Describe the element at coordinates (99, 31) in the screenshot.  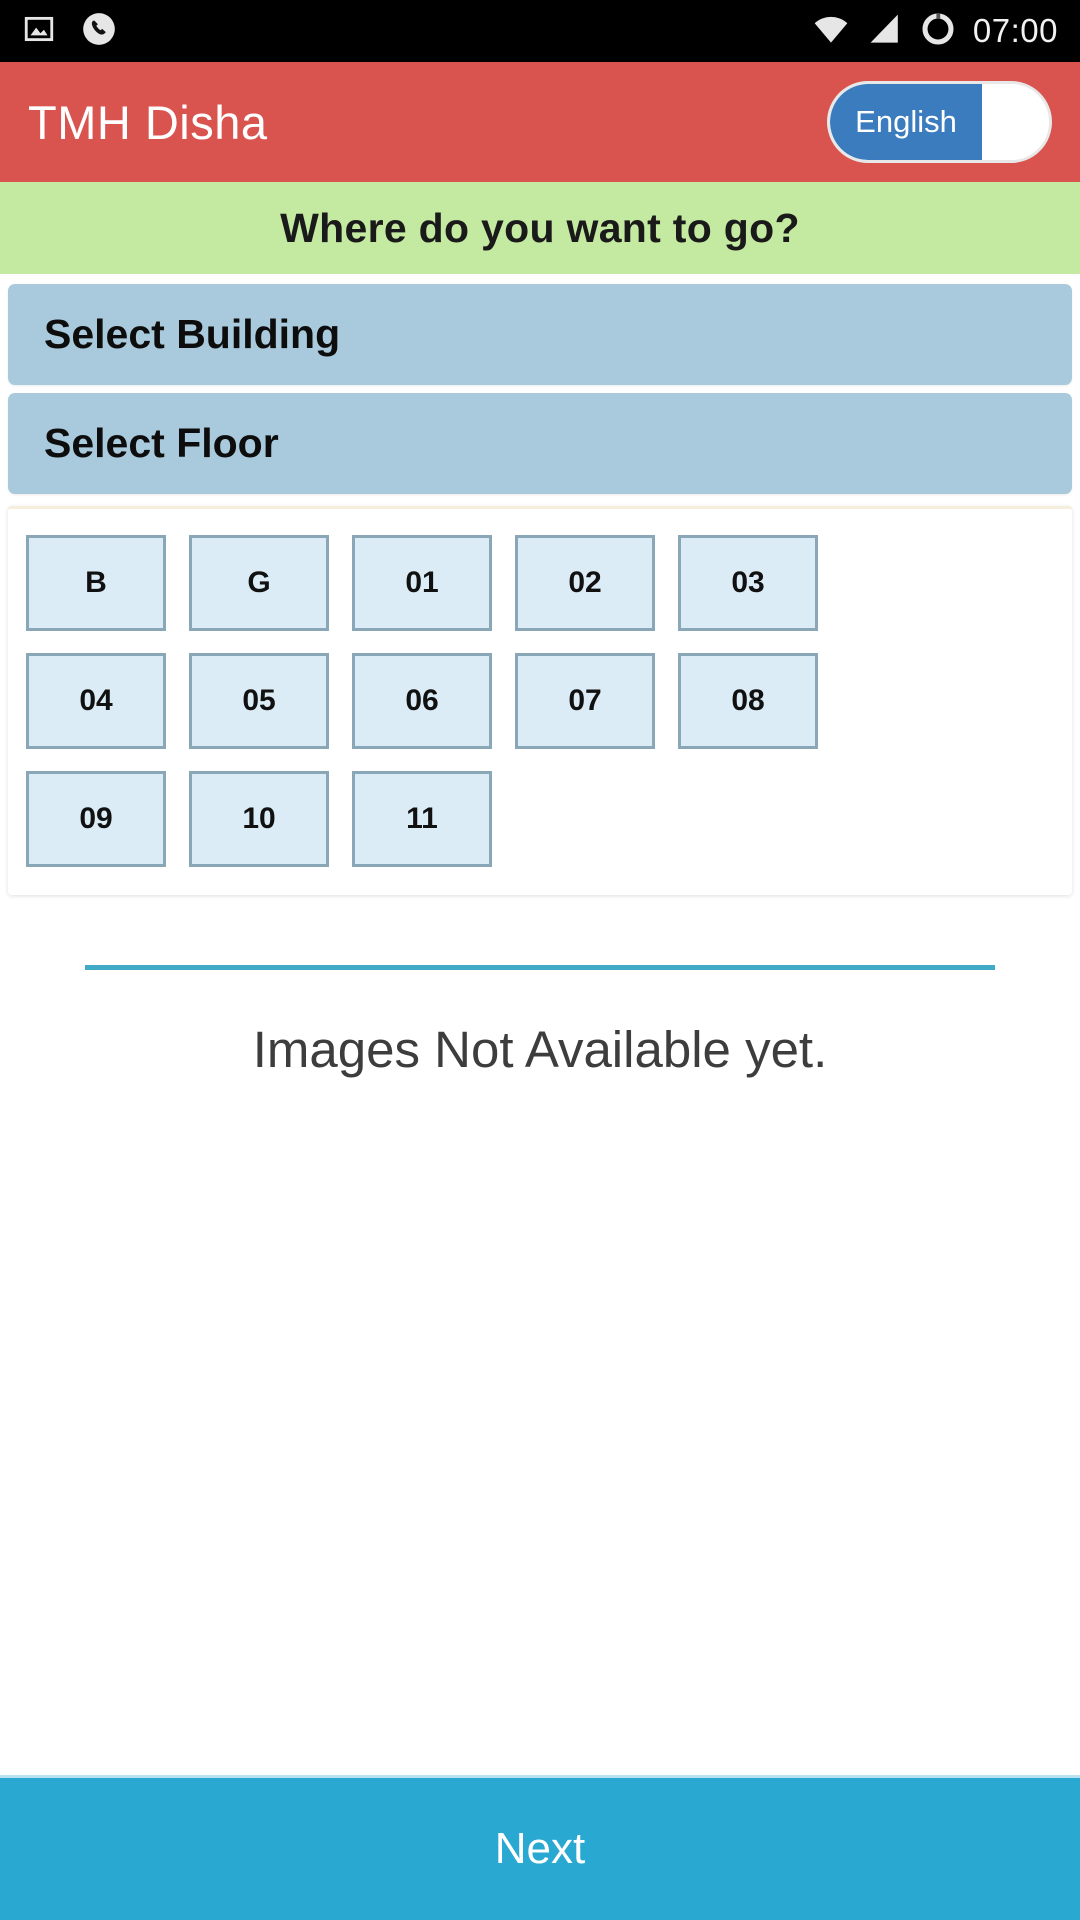
I see `phone-icon` at that location.